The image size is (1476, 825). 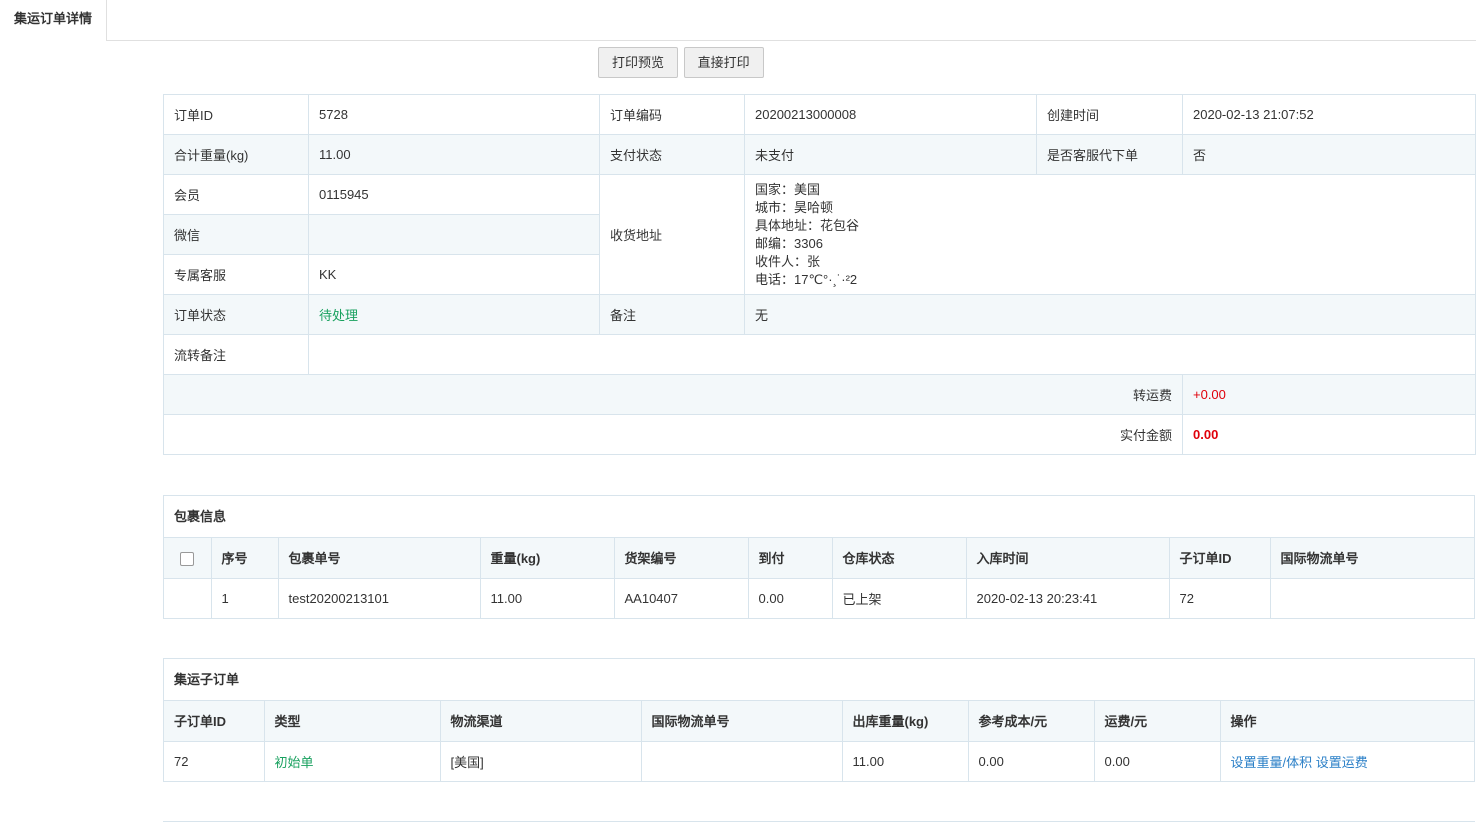 I want to click on col-shelf: 货架编号, so click(x=681, y=558).